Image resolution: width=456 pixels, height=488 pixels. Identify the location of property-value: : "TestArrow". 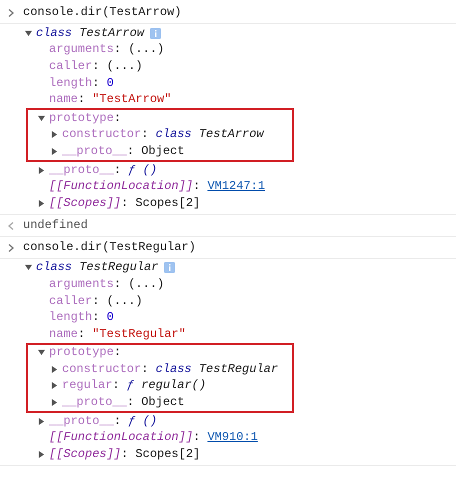
(125, 99).